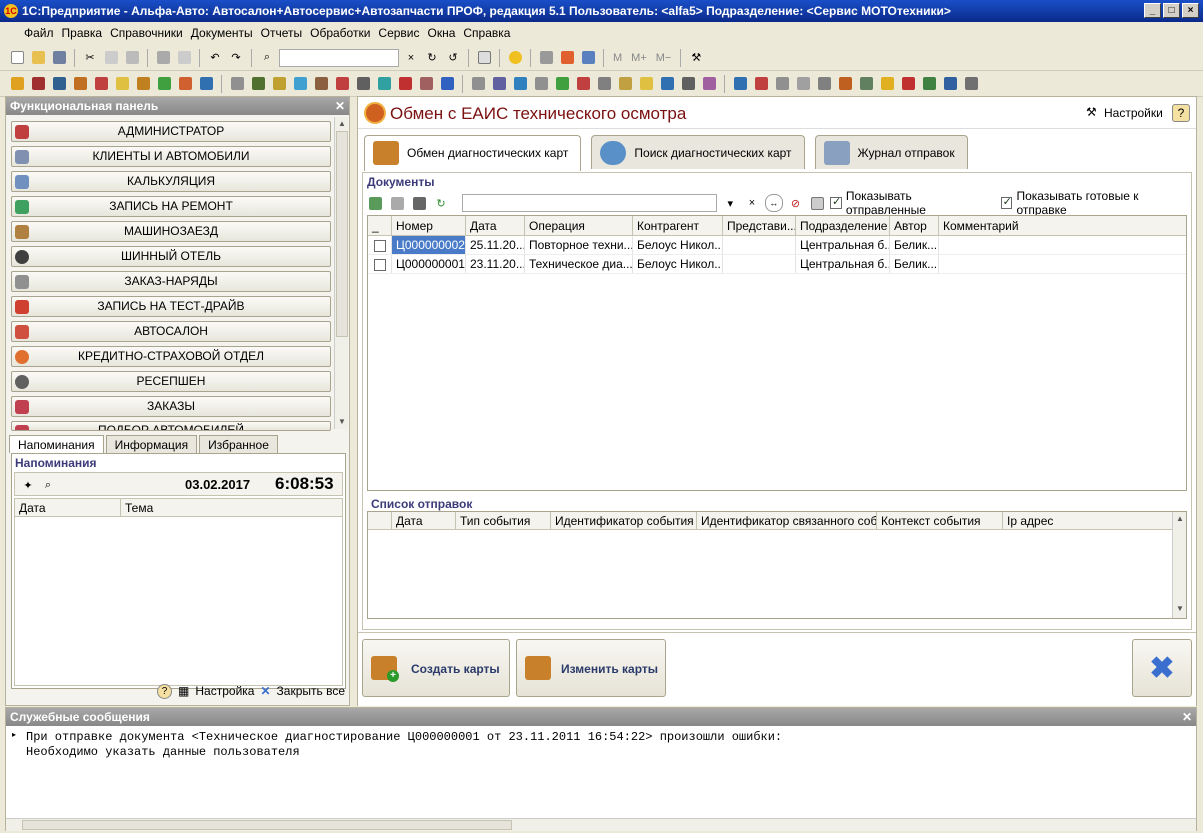 The height and width of the screenshot is (833, 1203). I want to click on scroll-down-icon: ▼, so click(342, 422).